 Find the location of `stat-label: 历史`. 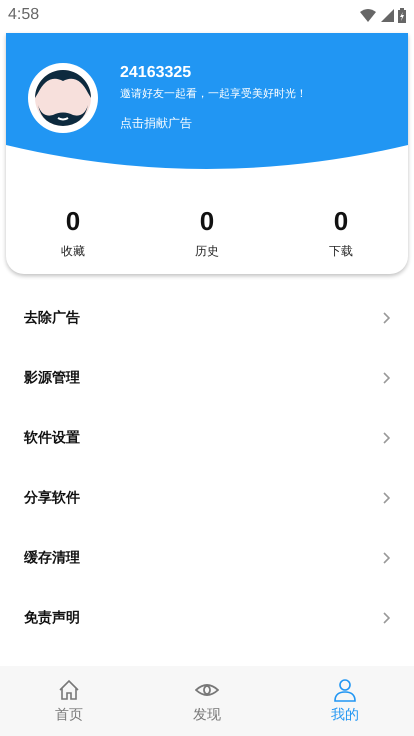

stat-label: 历史 is located at coordinates (207, 251).